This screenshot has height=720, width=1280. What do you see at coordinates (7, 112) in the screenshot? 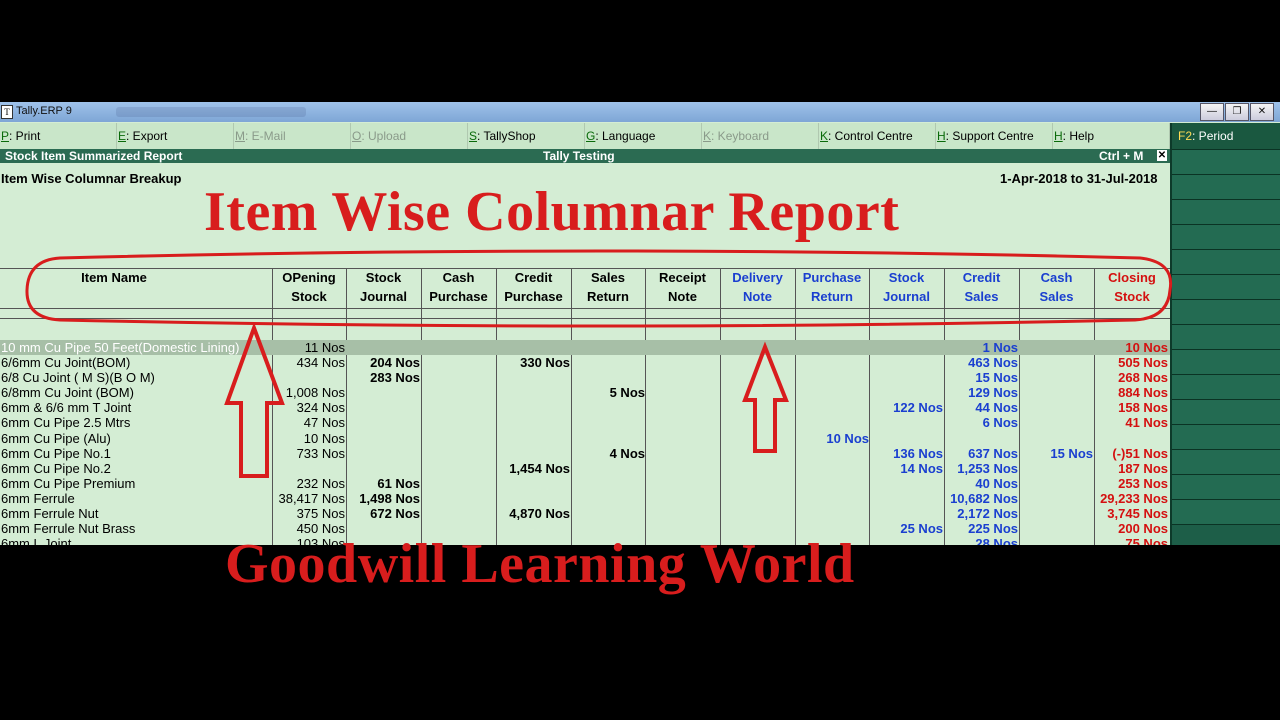
I see `tally-app-icon: T` at bounding box center [7, 112].